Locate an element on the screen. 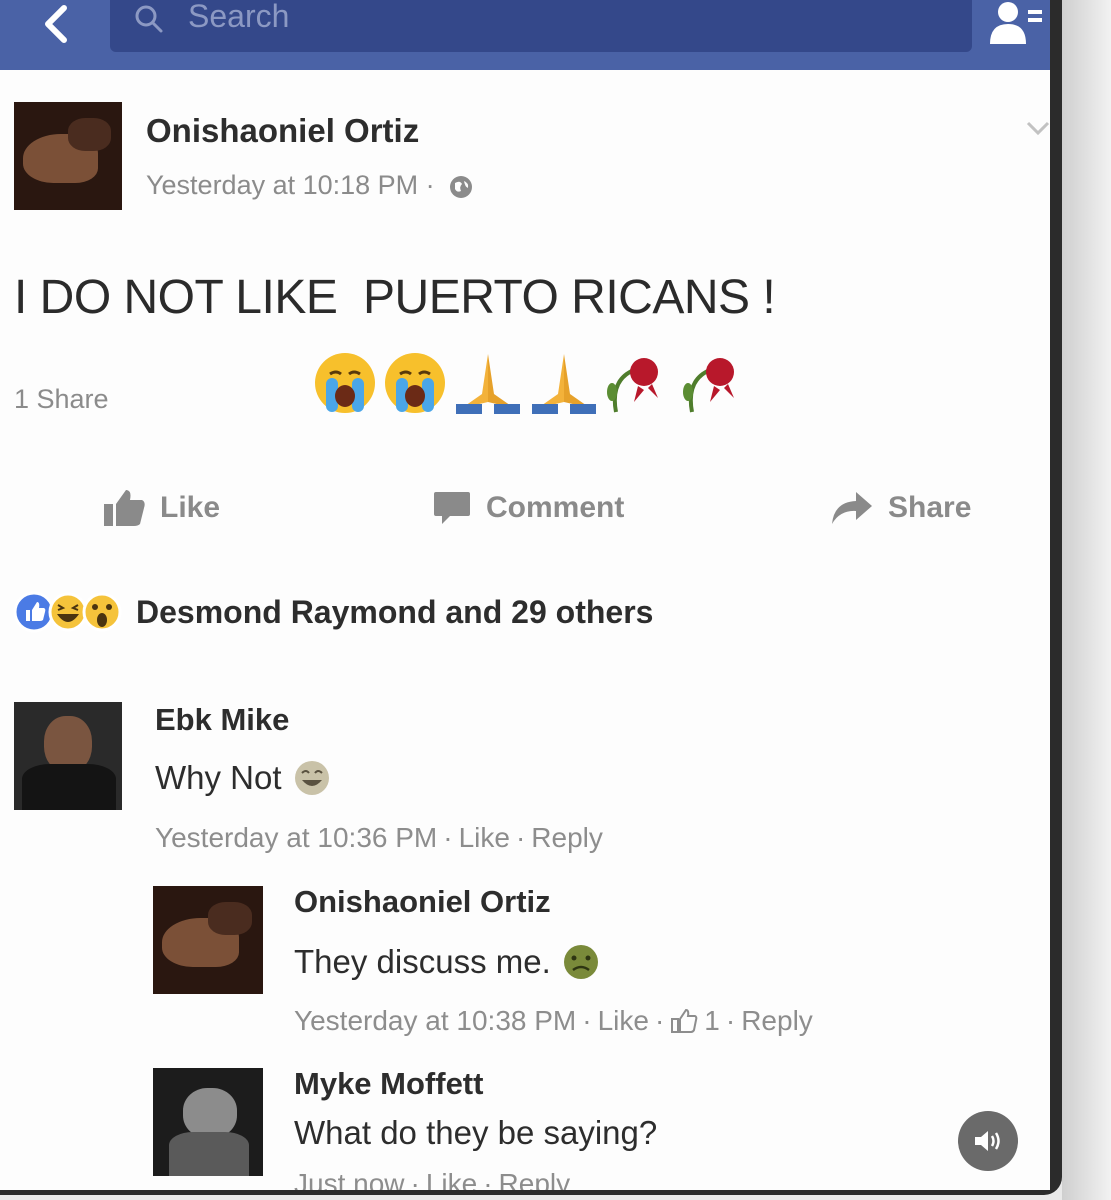  nauseated-face-icon is located at coordinates (580, 962).